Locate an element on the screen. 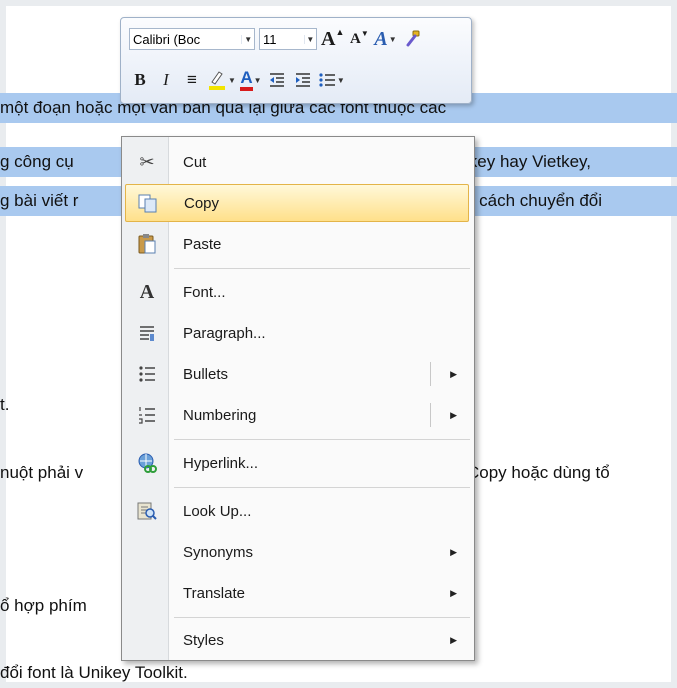 The width and height of the screenshot is (677, 688). increase-indent-button is located at coordinates (303, 80).